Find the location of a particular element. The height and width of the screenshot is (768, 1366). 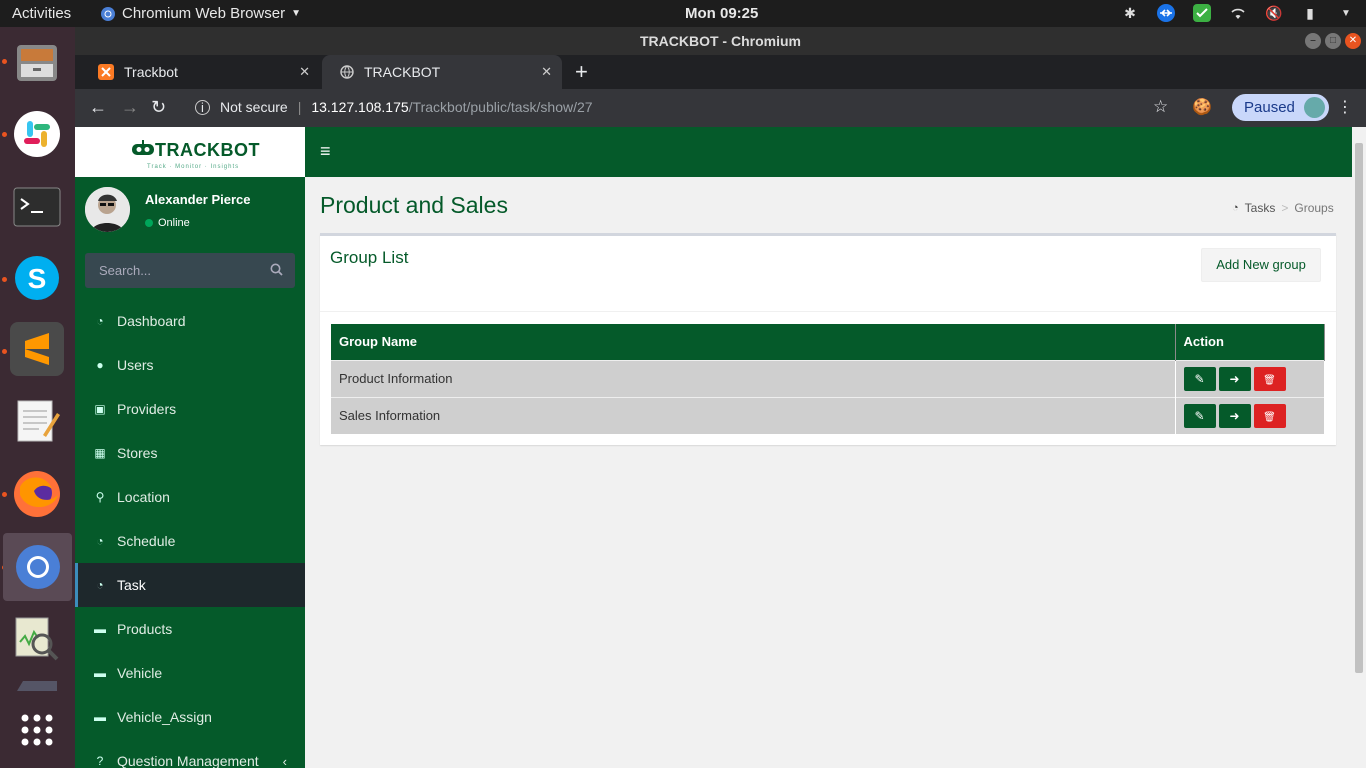

clock: Mon 09:25 is located at coordinates (721, 13).